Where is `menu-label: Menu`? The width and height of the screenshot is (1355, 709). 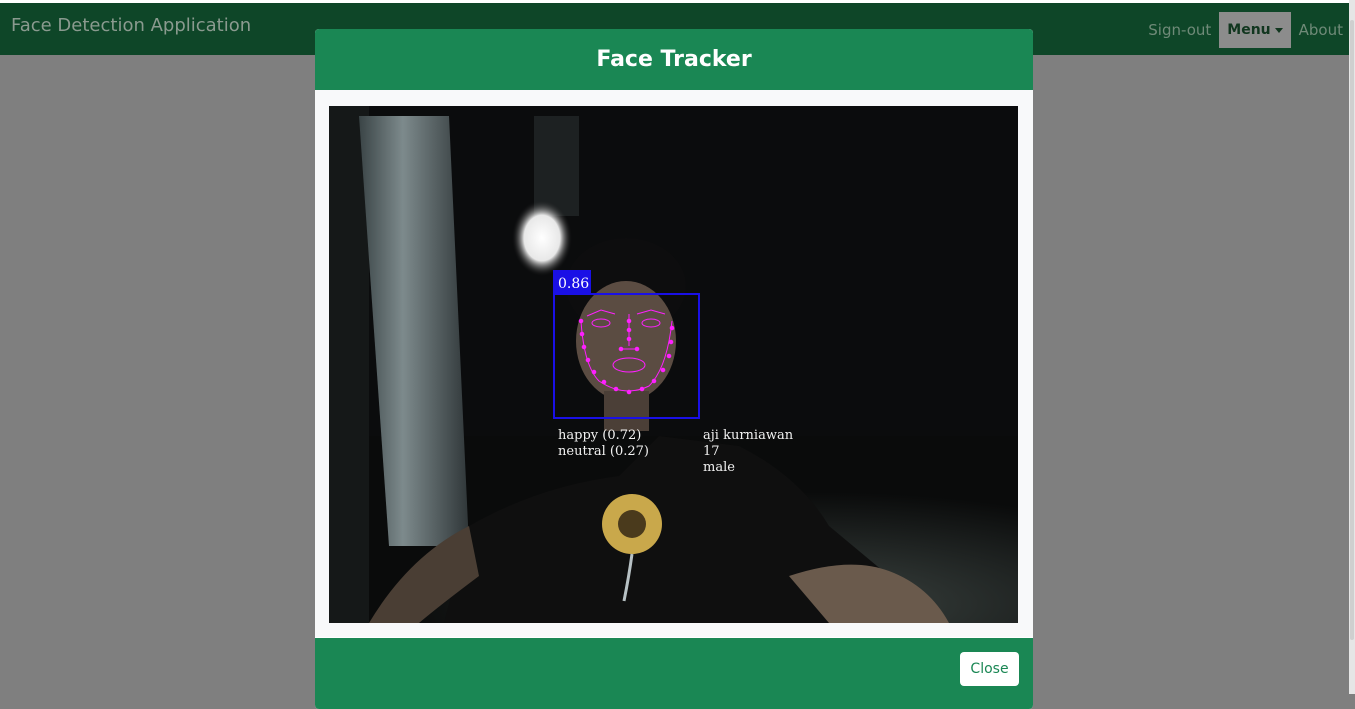
menu-label: Menu is located at coordinates (1249, 30).